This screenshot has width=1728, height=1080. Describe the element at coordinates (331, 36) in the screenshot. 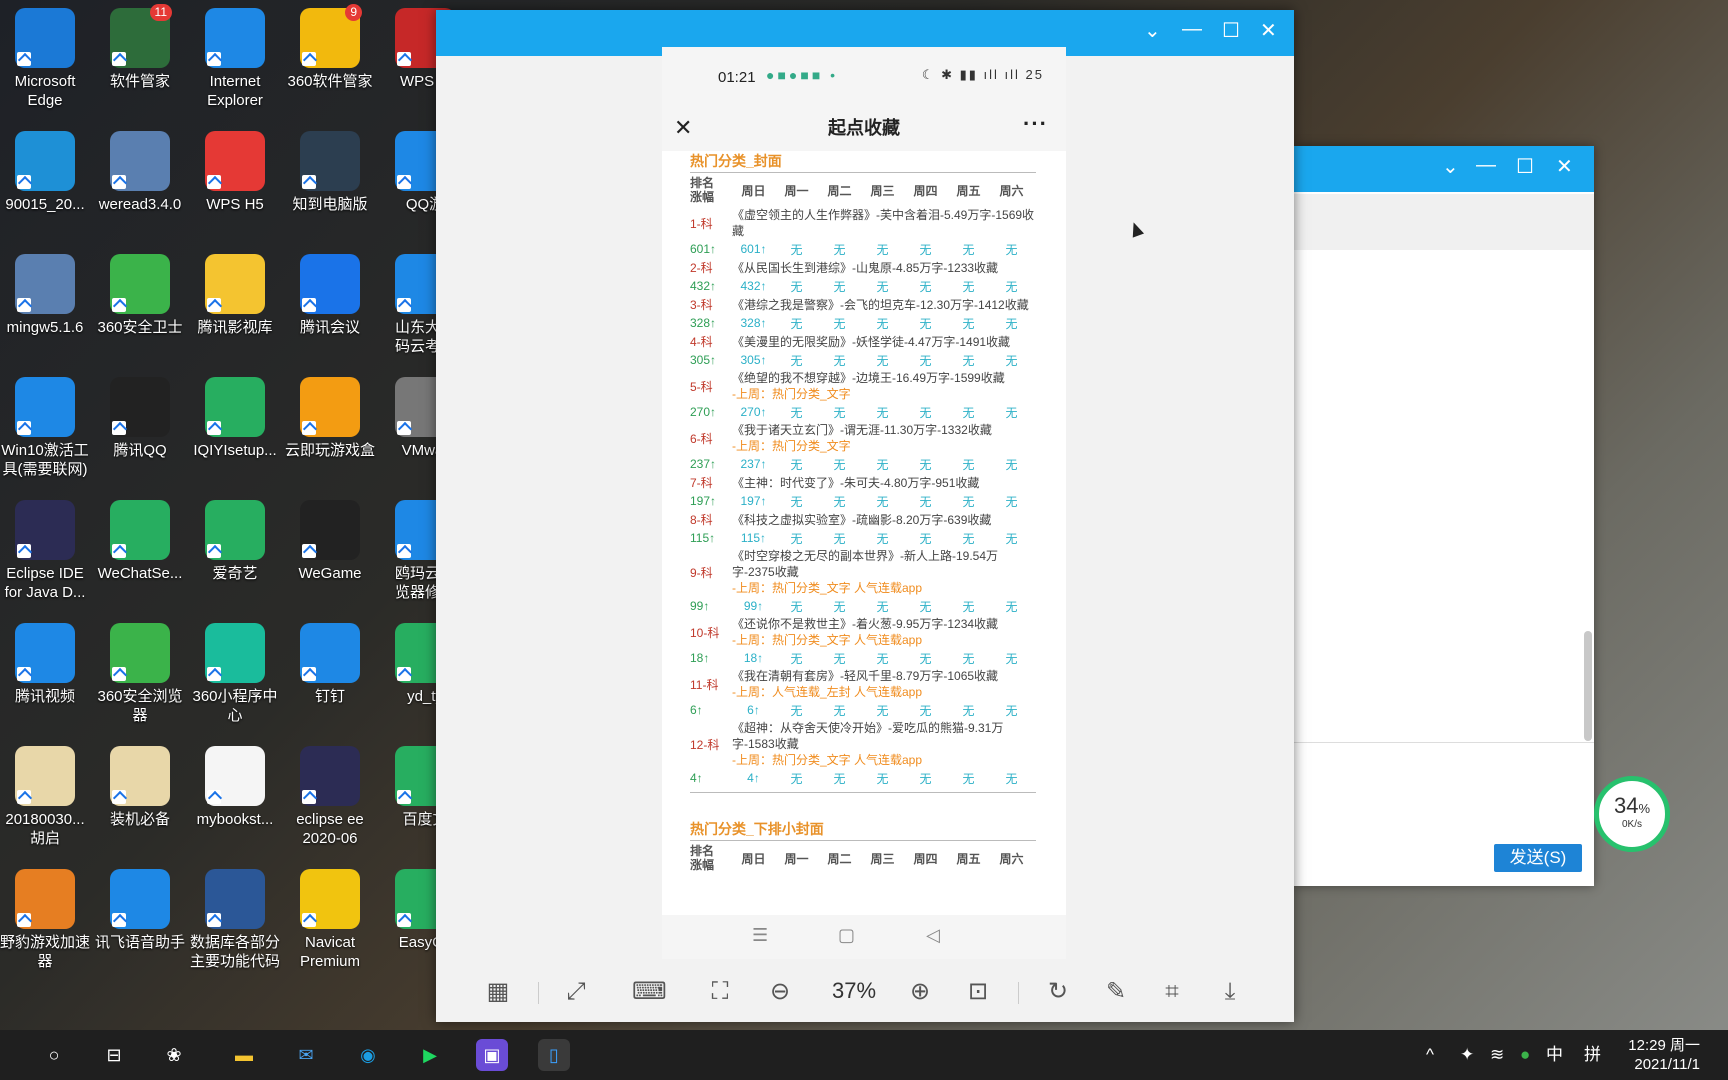

I see `app-icon: 9` at that location.